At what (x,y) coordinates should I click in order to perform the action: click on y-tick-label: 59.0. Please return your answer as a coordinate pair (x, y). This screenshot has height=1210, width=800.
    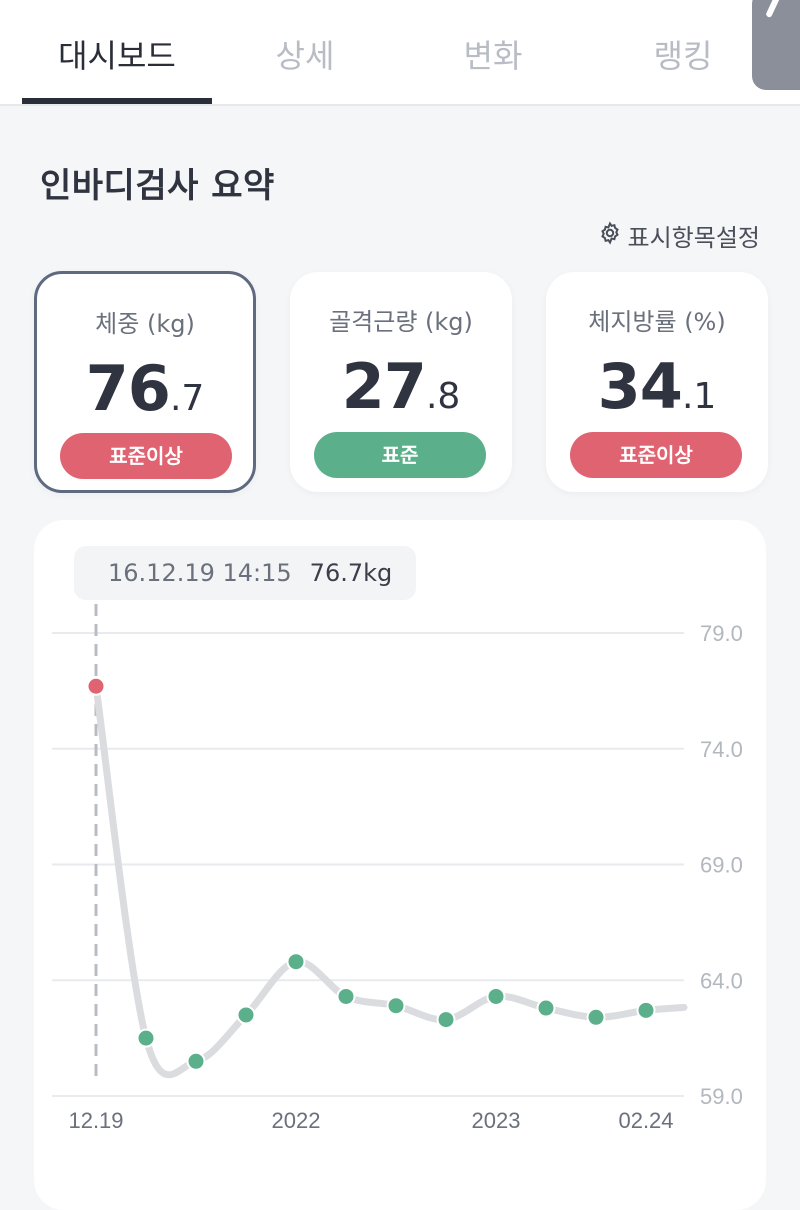
    Looking at the image, I should click on (721, 1096).